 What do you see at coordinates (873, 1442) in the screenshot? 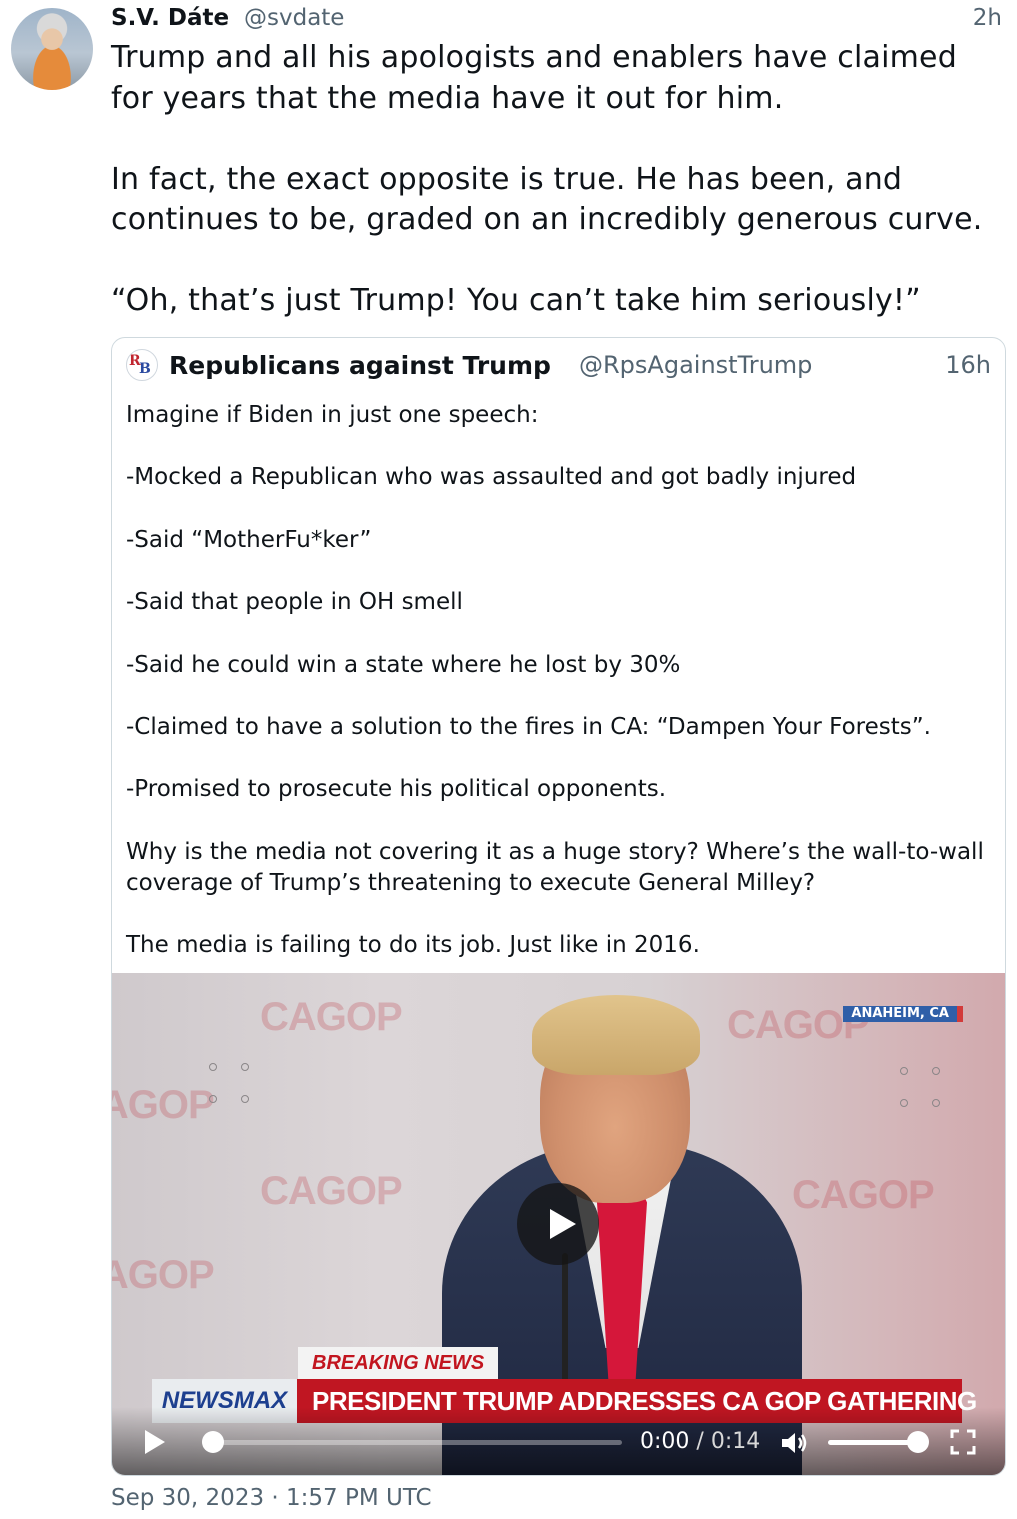
I see `volume-slider` at bounding box center [873, 1442].